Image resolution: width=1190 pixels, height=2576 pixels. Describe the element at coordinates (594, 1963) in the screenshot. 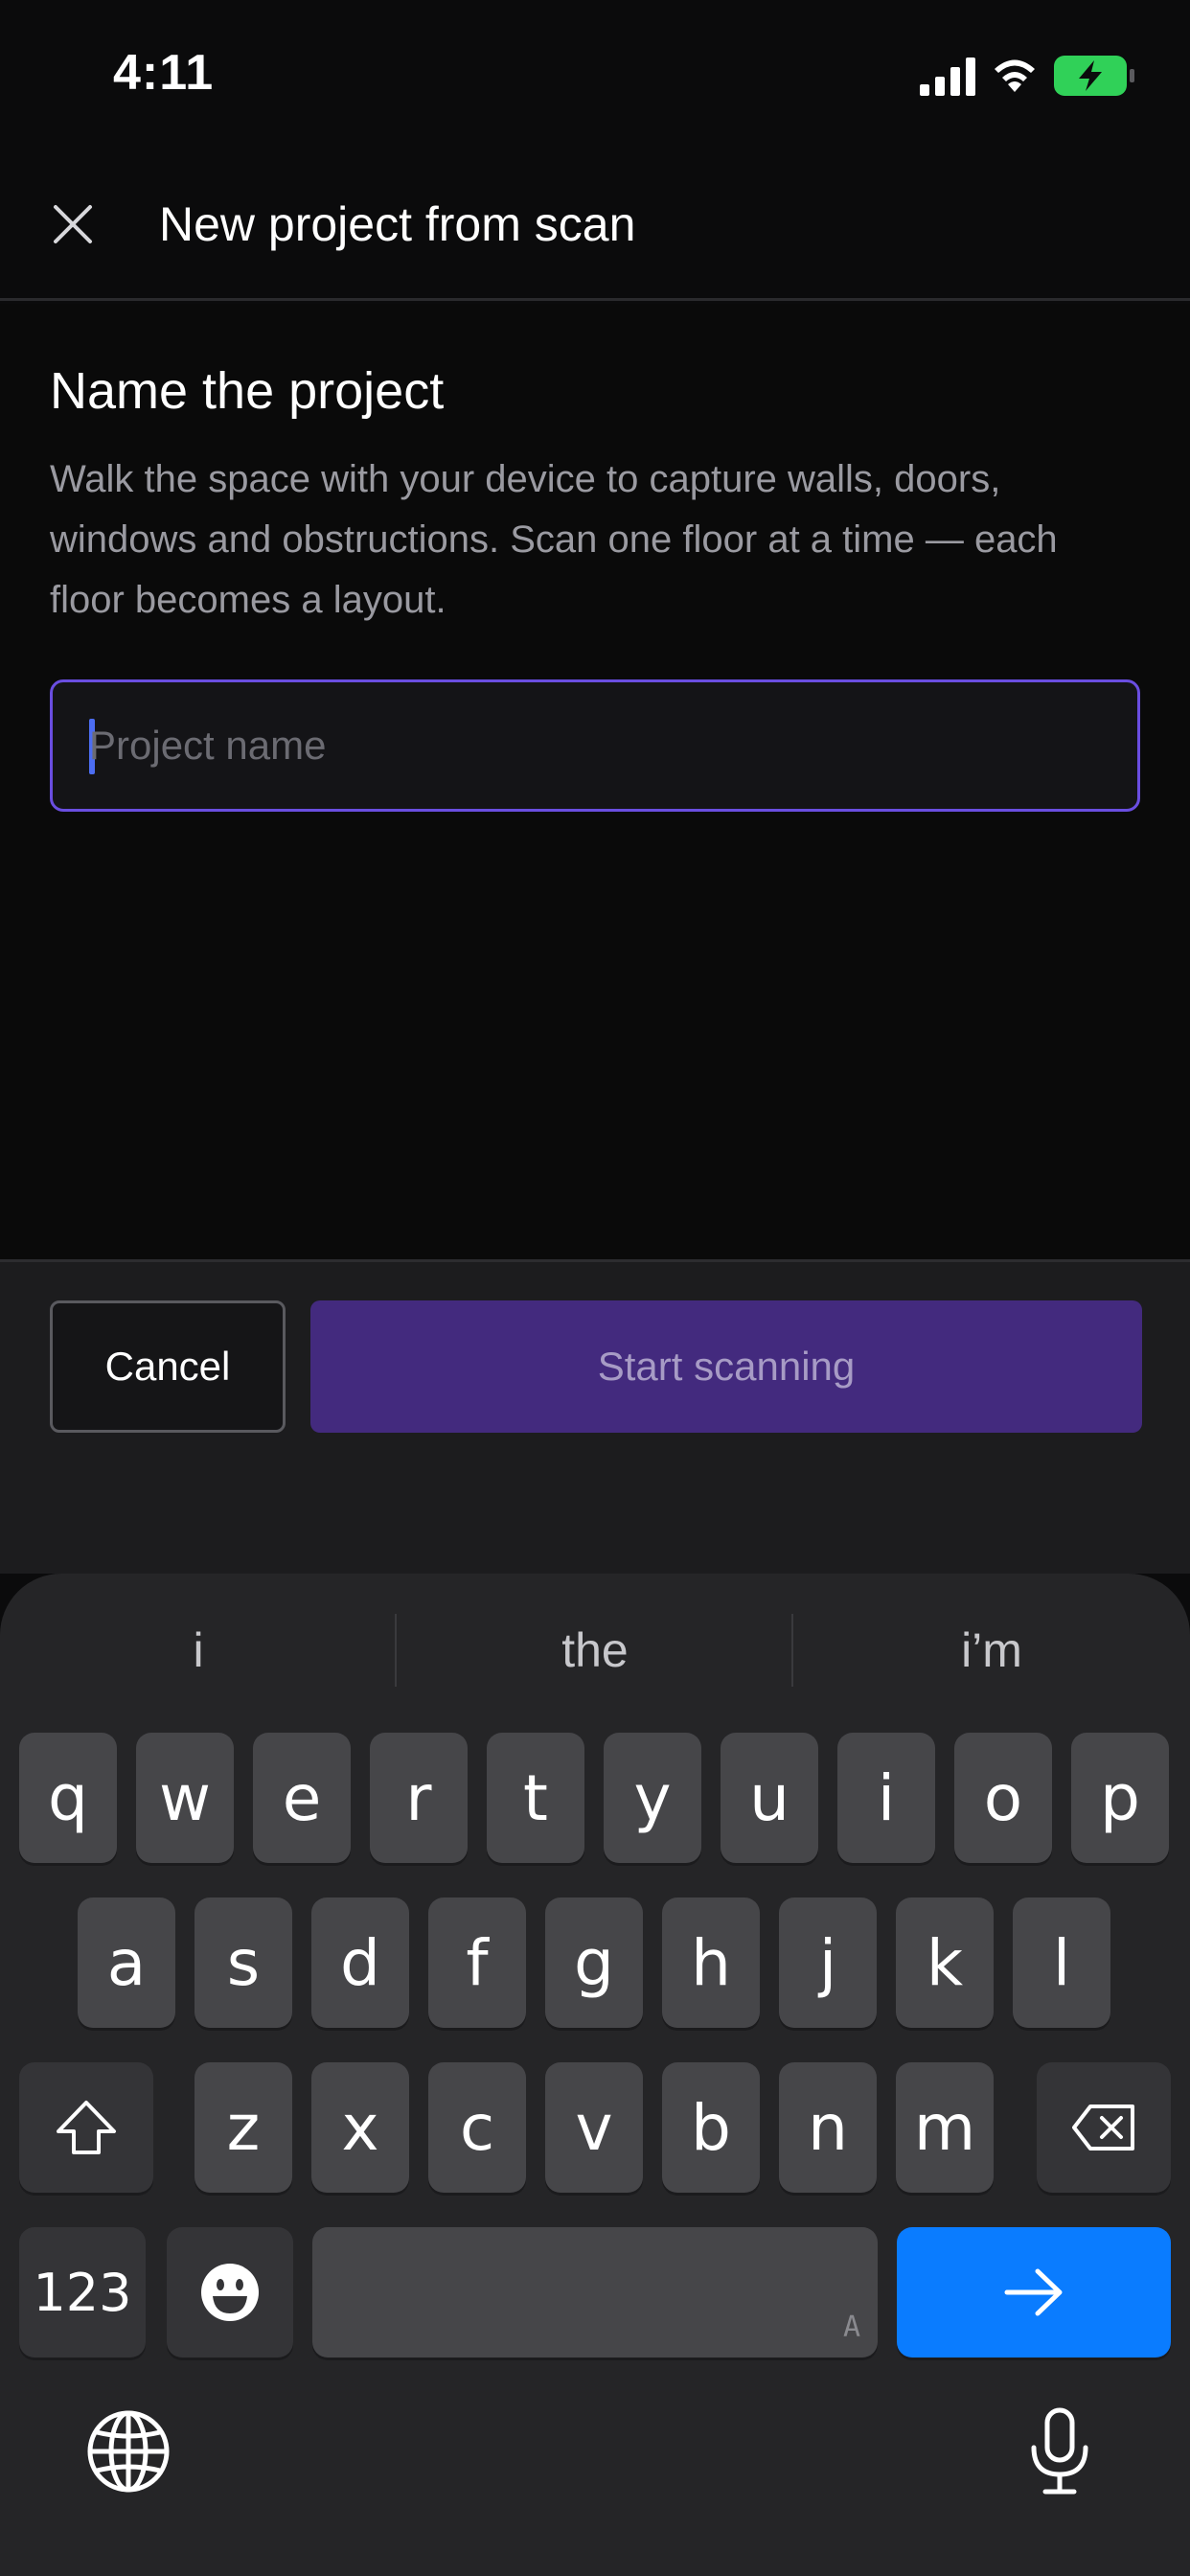

I see `key-g: g` at that location.